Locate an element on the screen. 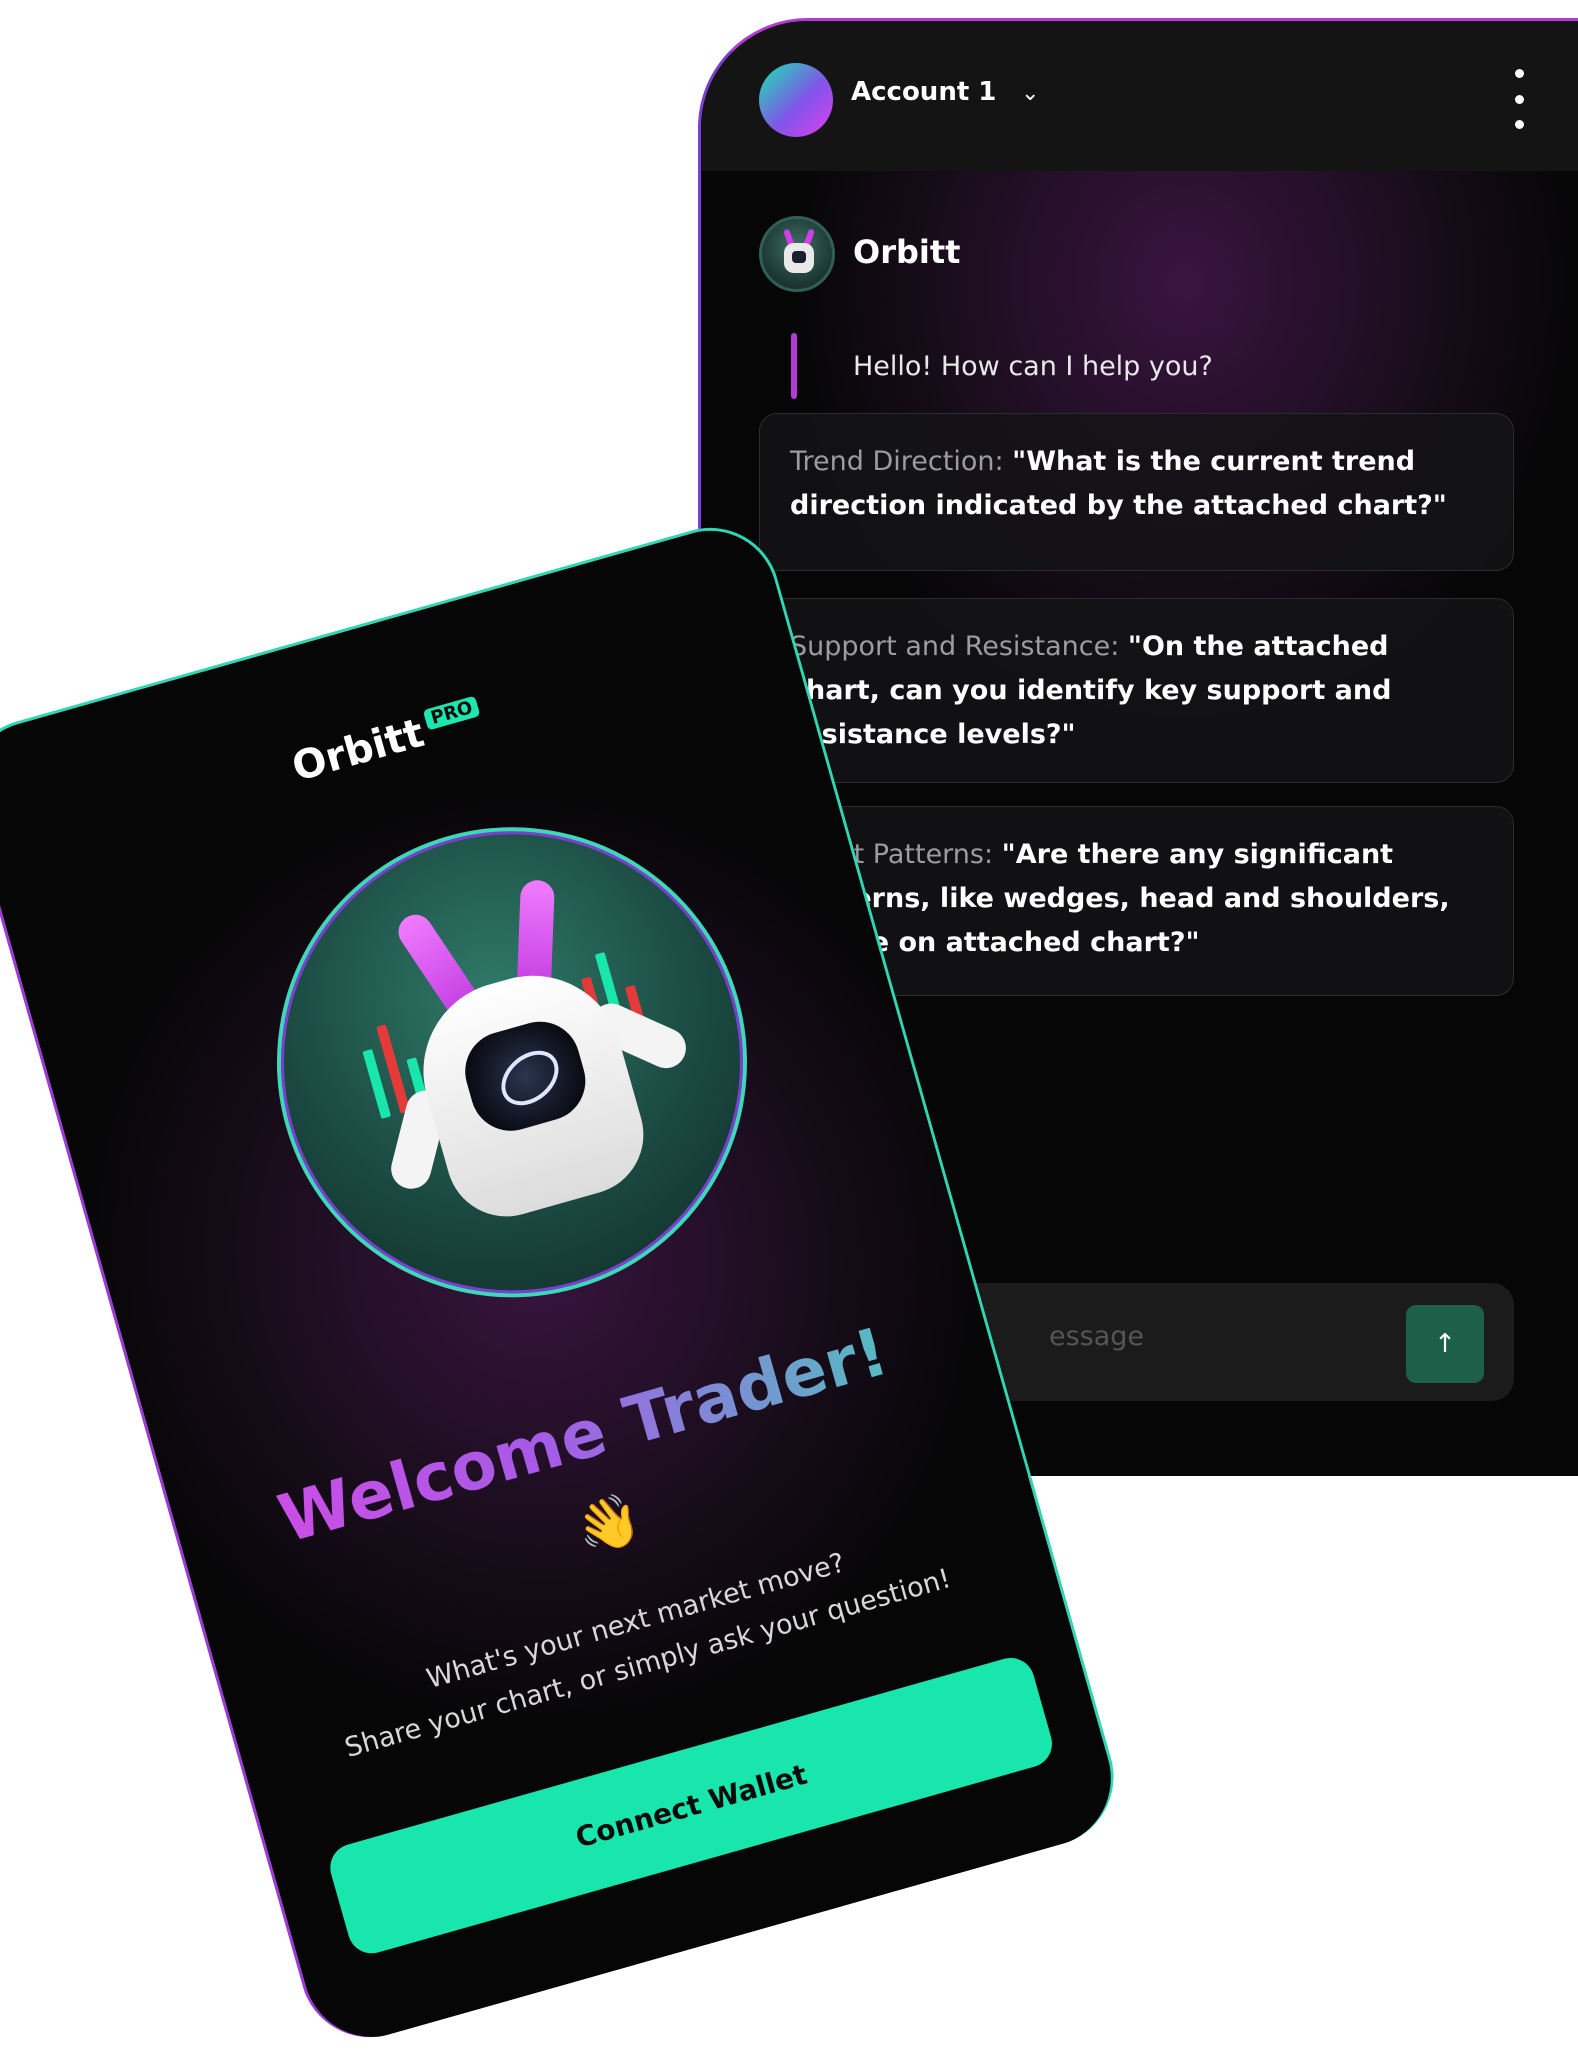  more-options-icon is located at coordinates (1519, 99).